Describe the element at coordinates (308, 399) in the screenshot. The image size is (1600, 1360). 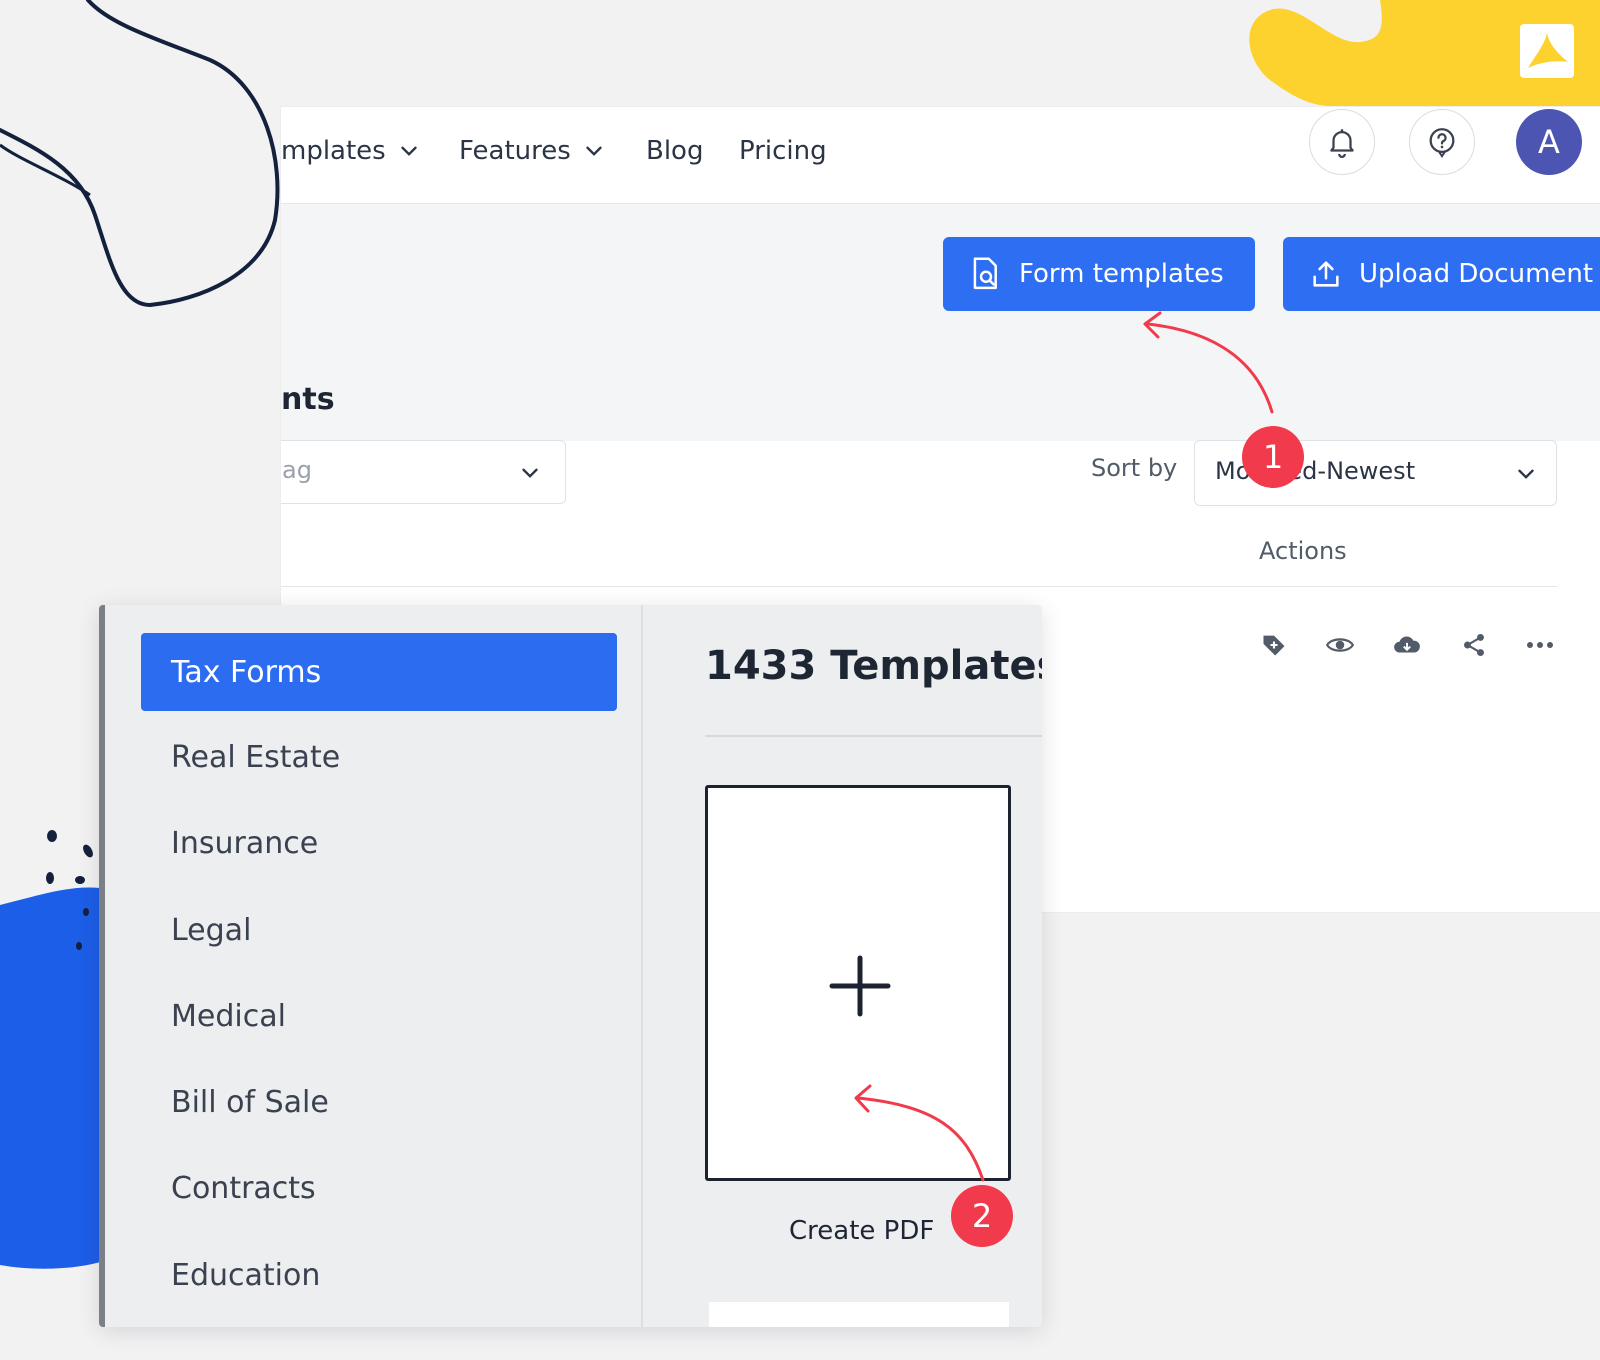
I see `documents-title: nts` at that location.